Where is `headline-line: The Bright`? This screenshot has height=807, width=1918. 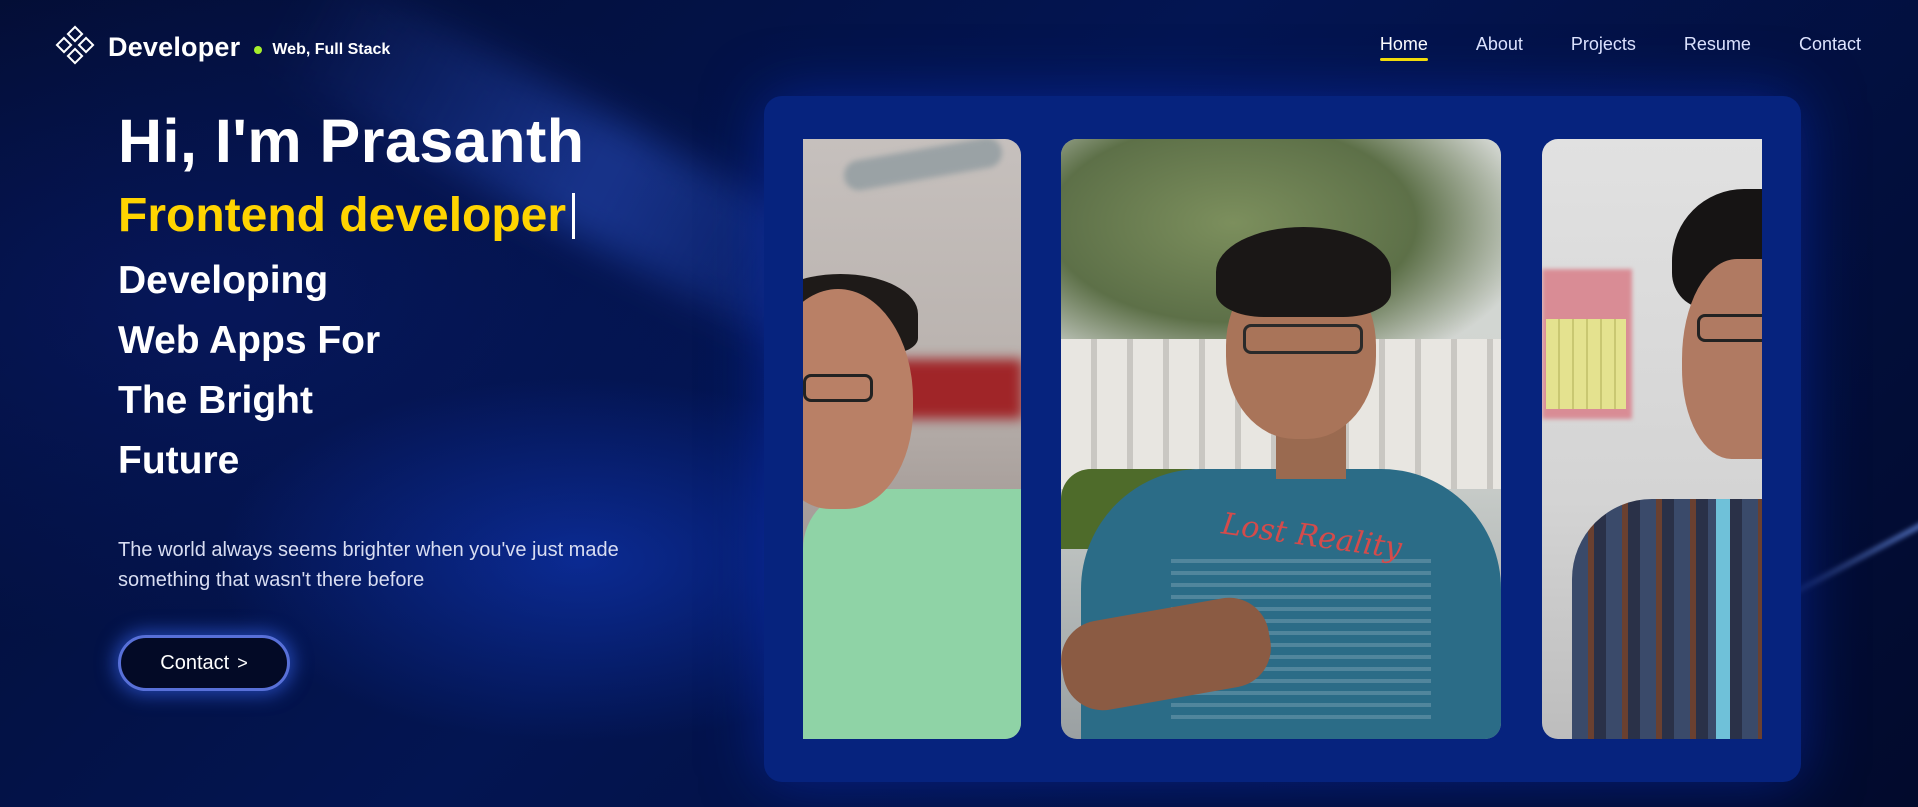 headline-line: The Bright is located at coordinates (215, 400).